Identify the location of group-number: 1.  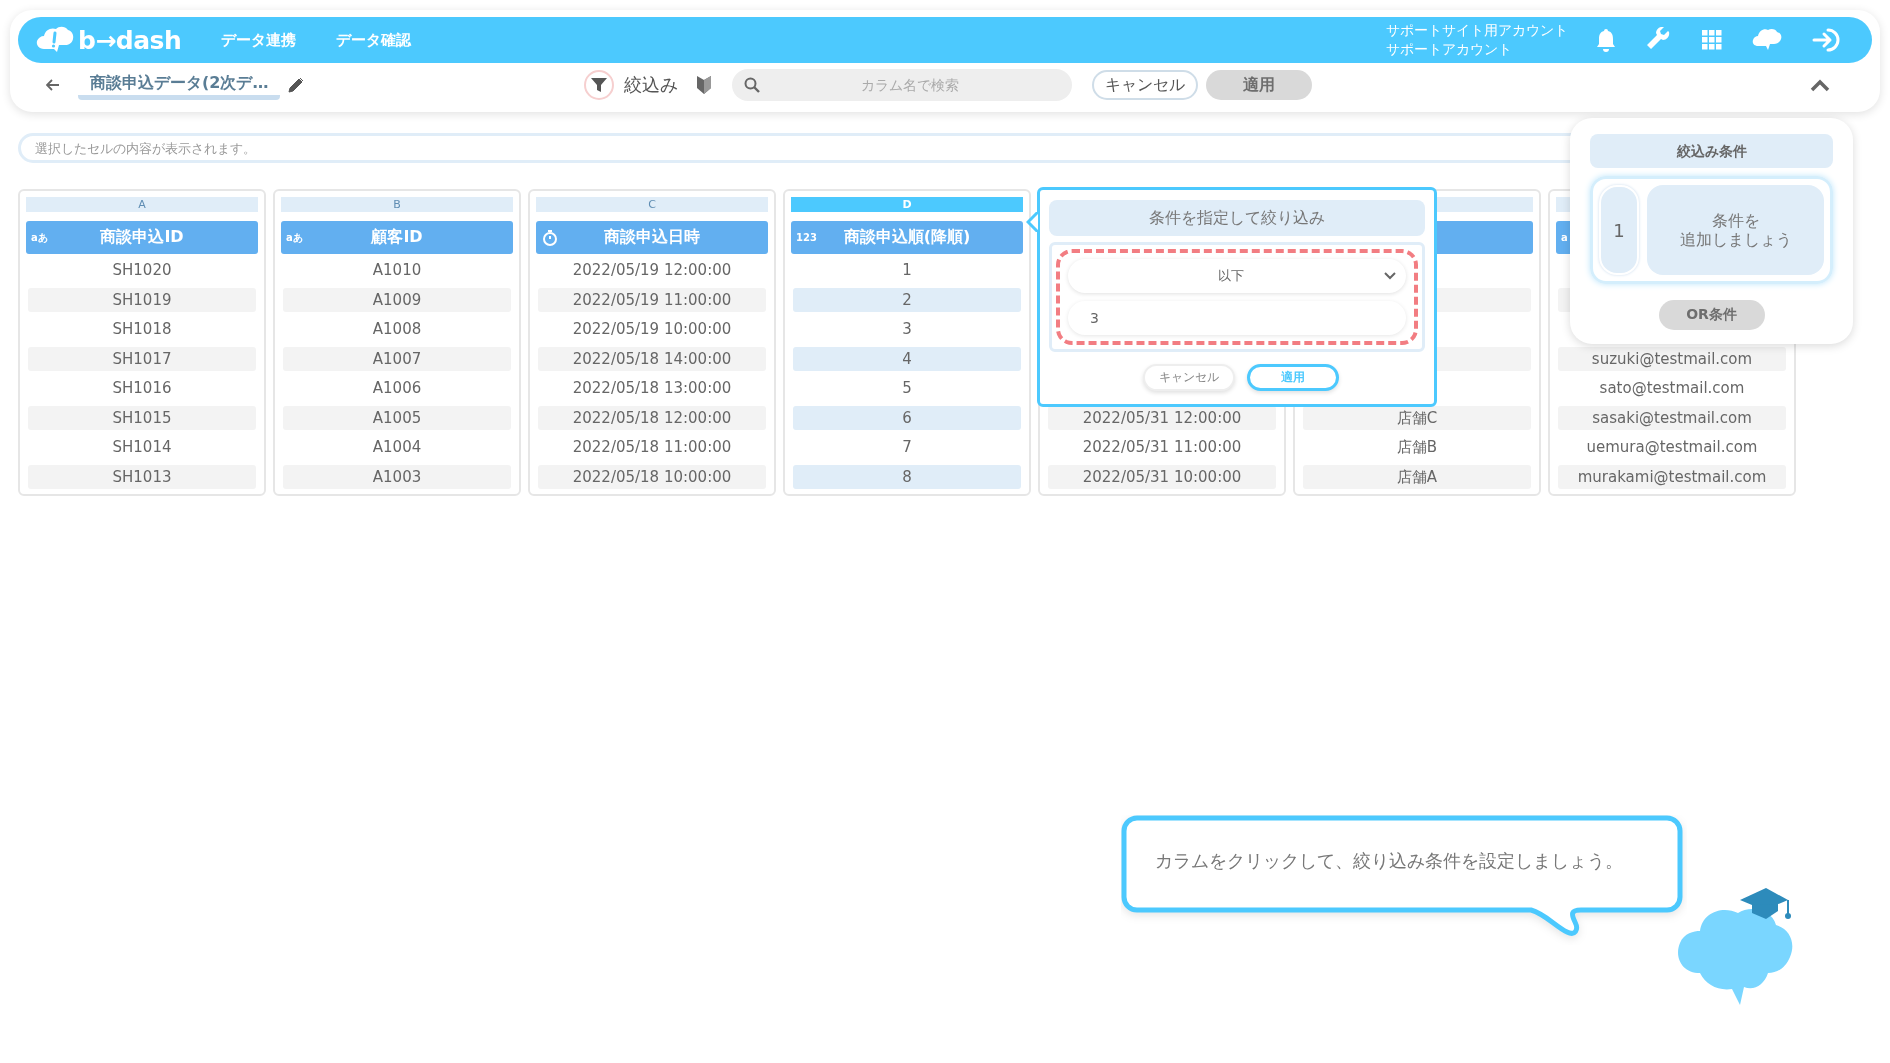
(1619, 230).